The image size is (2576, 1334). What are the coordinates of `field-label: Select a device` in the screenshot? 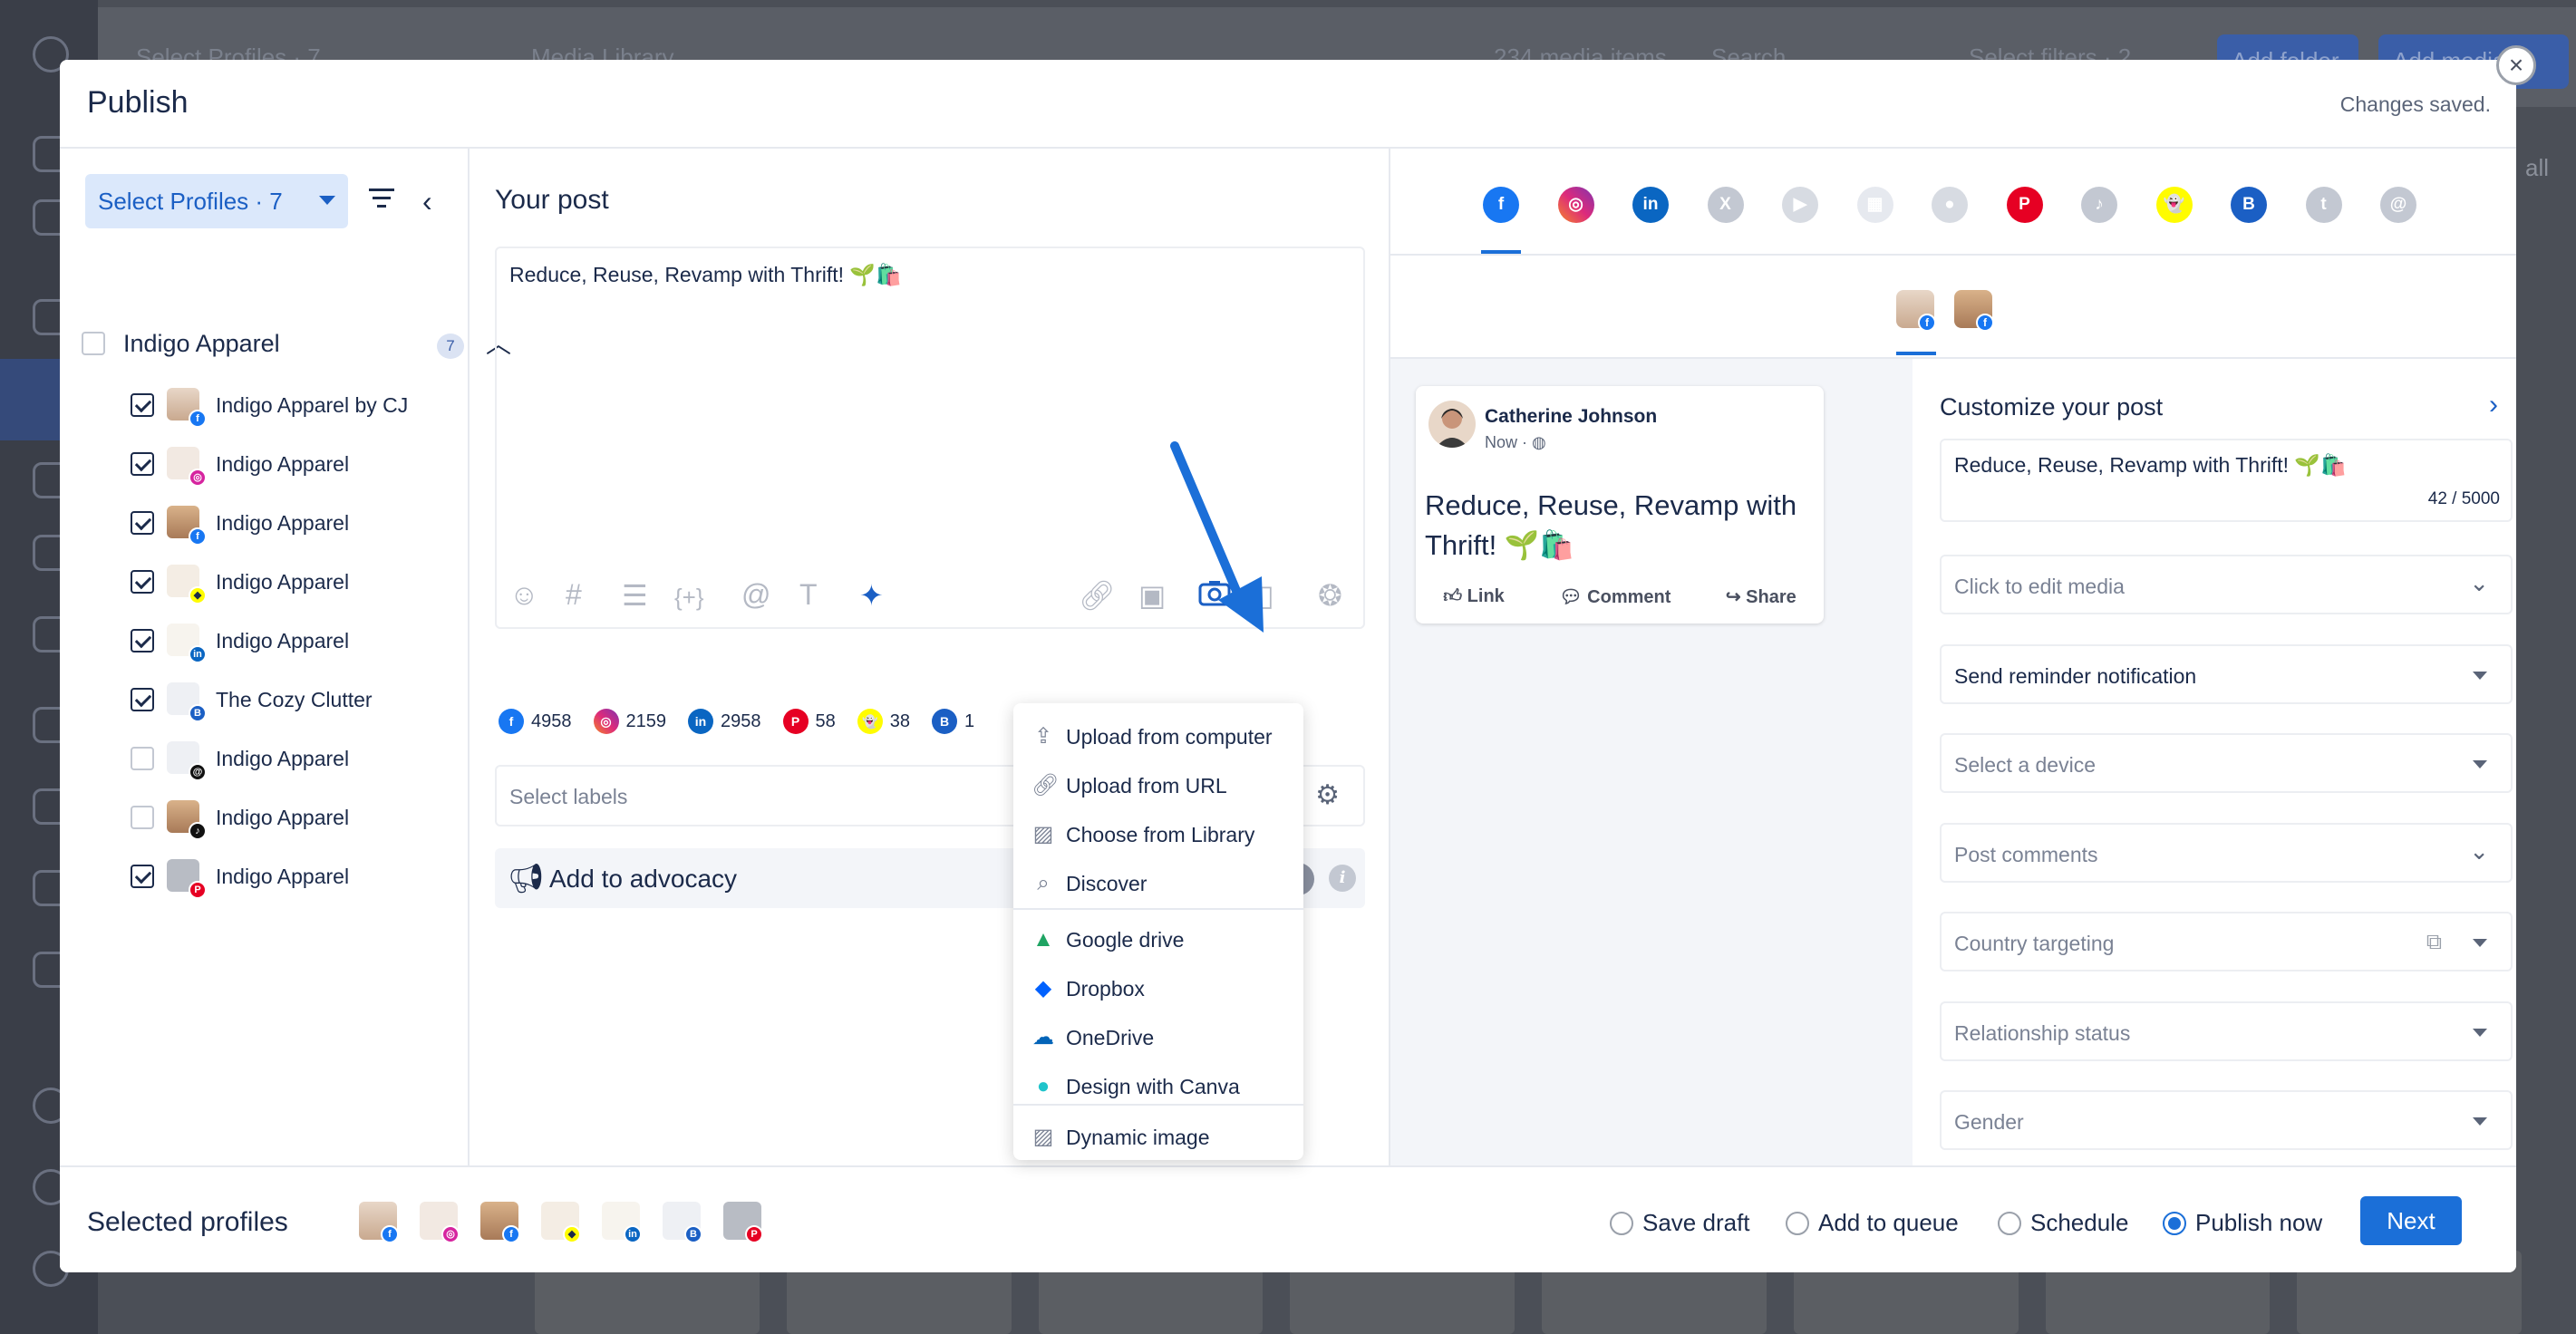 It's located at (2025, 765).